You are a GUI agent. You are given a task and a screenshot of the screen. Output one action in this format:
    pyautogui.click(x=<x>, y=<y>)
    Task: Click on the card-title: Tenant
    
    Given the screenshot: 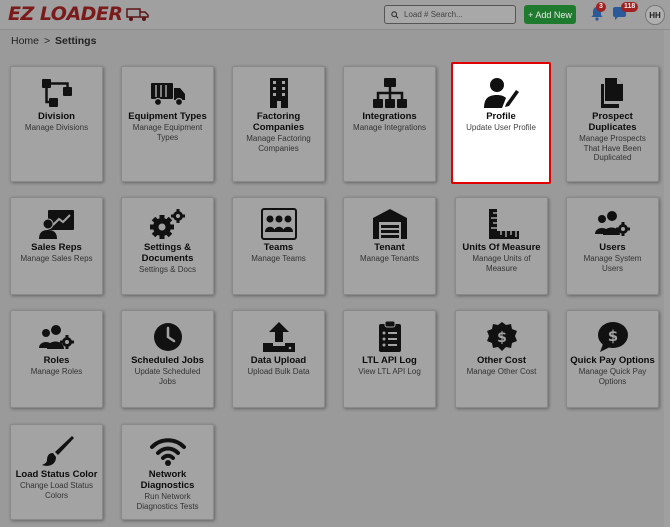 What is the action you would take?
    pyautogui.click(x=389, y=247)
    